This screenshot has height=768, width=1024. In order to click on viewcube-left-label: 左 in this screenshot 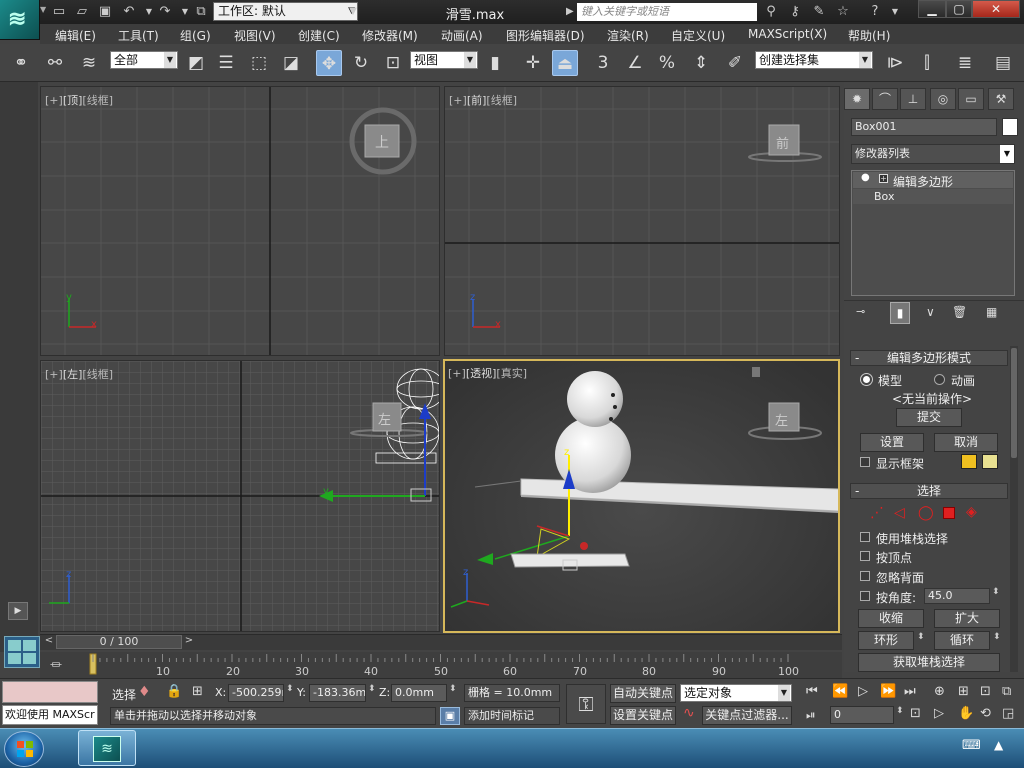, I will do `click(384, 418)`.